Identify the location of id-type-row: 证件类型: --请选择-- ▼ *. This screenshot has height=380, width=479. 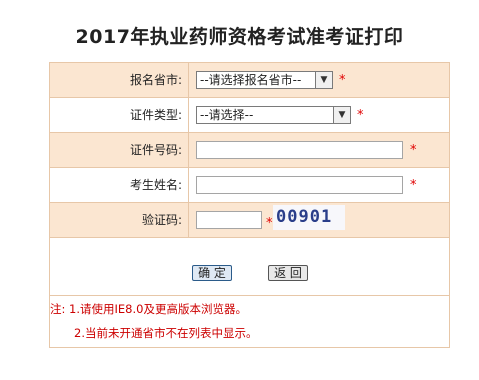
(249, 115).